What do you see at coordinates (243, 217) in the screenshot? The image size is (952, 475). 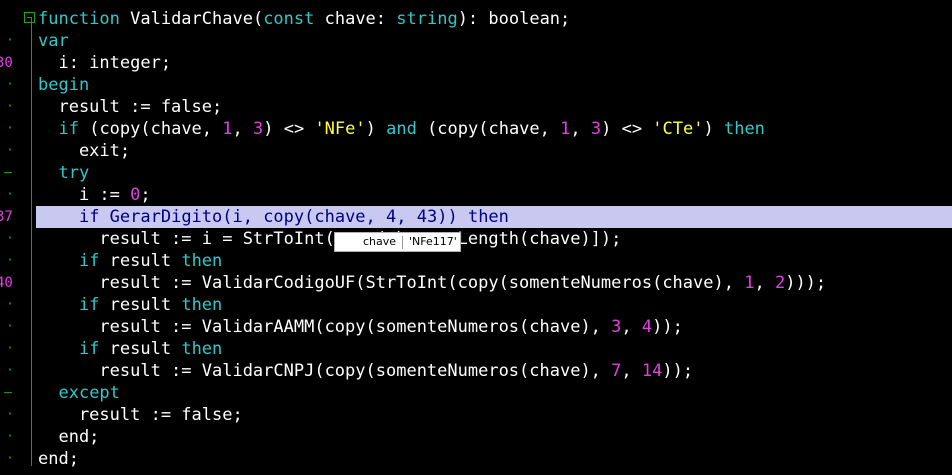 I see `code-token: GerarDigito(i, copy(chave,` at bounding box center [243, 217].